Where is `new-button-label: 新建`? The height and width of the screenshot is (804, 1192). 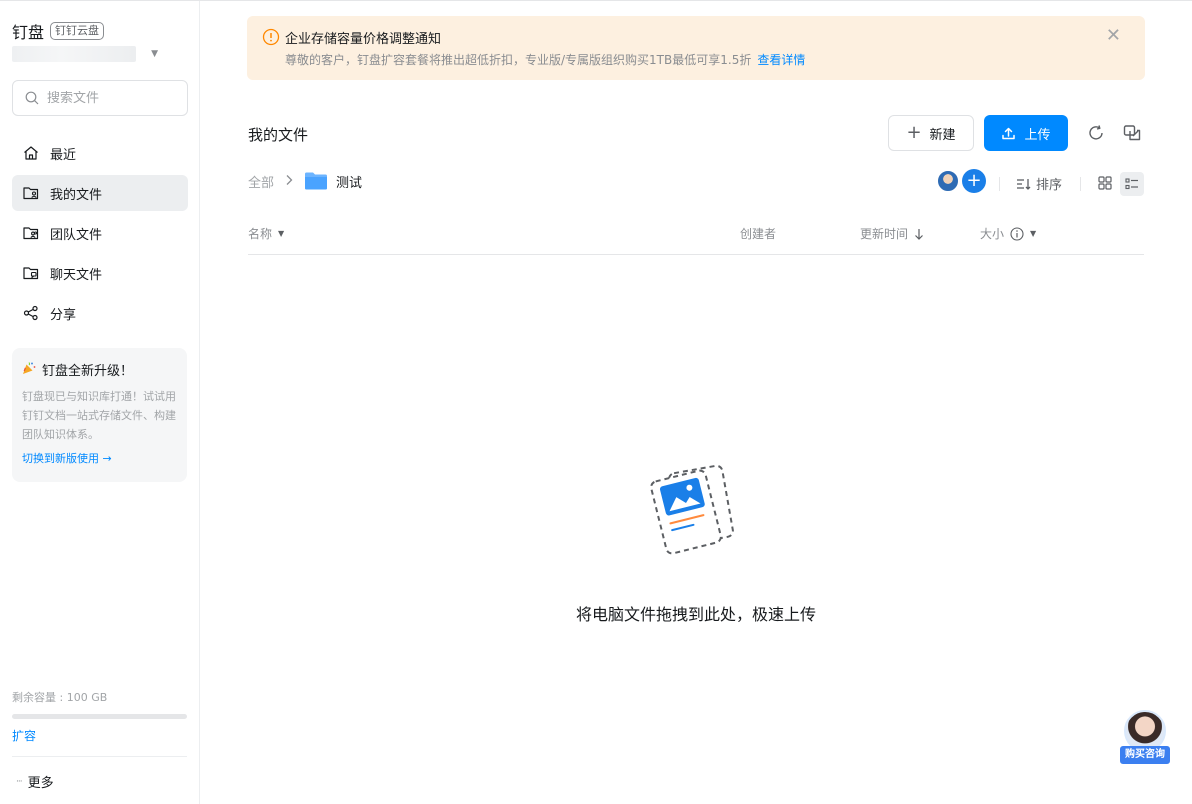 new-button-label: 新建 is located at coordinates (942, 135).